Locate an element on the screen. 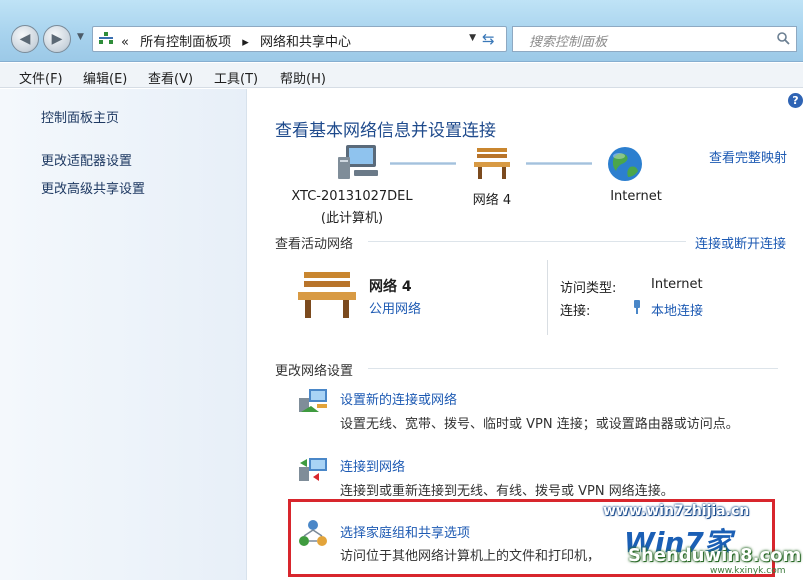 The height and width of the screenshot is (580, 803). address-bar: « 所有控制面板项 ▸ 网络和共享中心 ▼ is located at coordinates (299, 39).